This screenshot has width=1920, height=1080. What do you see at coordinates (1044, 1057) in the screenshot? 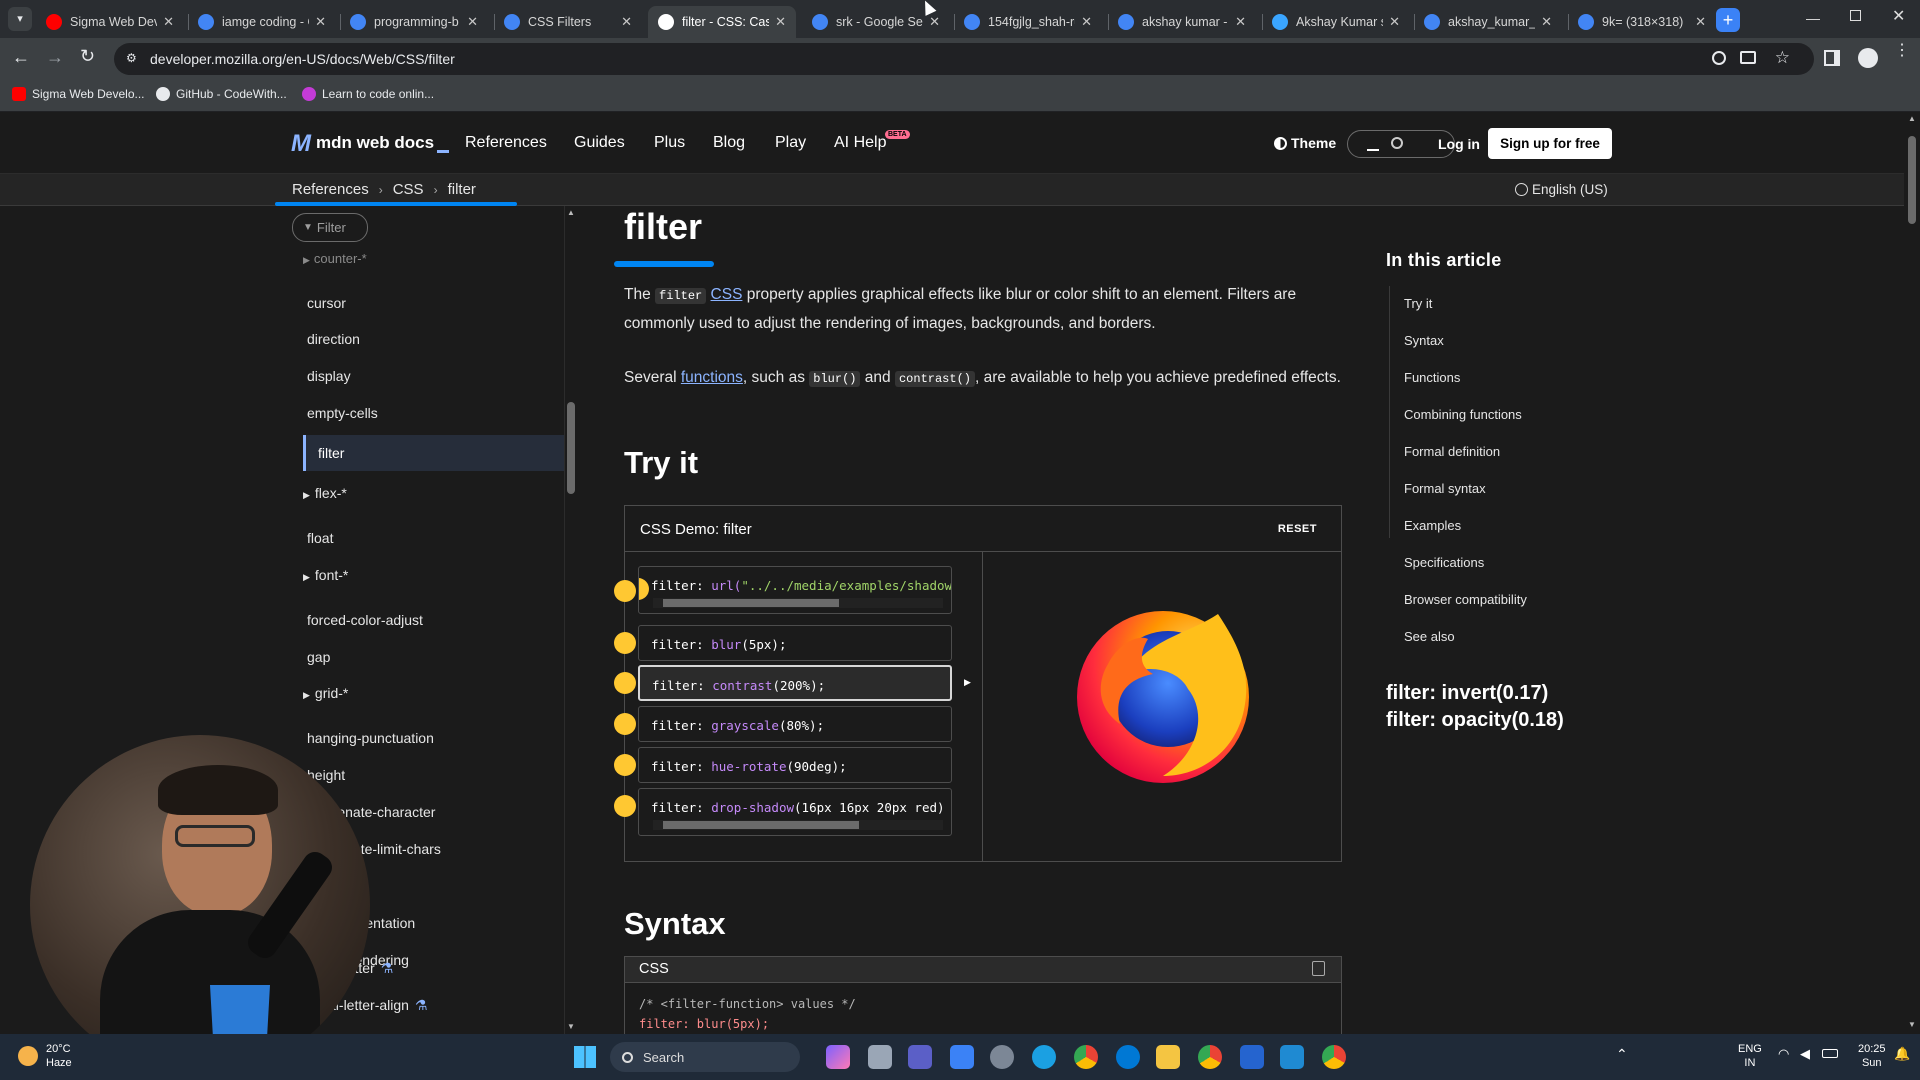
I see `edge-icon` at bounding box center [1044, 1057].